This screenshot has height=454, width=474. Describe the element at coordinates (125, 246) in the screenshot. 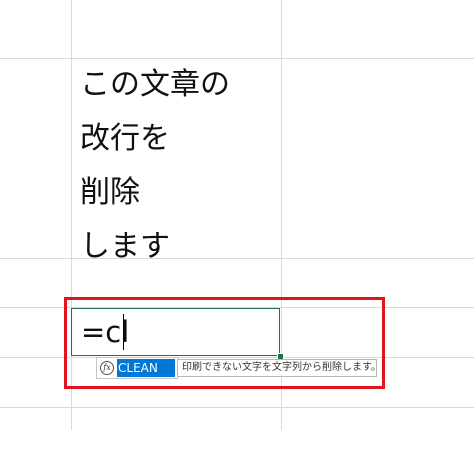

I see `cell-line: します` at that location.